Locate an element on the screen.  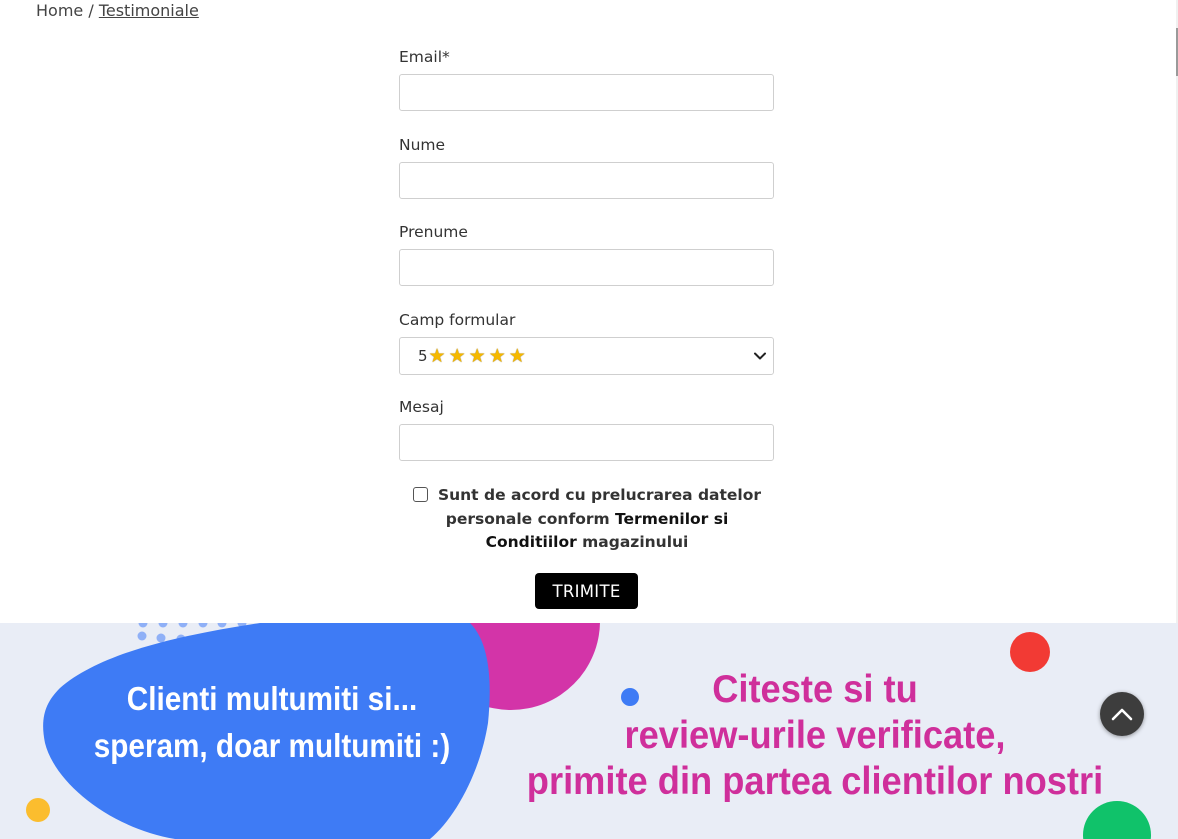
consent-checkbox is located at coordinates (420, 494).